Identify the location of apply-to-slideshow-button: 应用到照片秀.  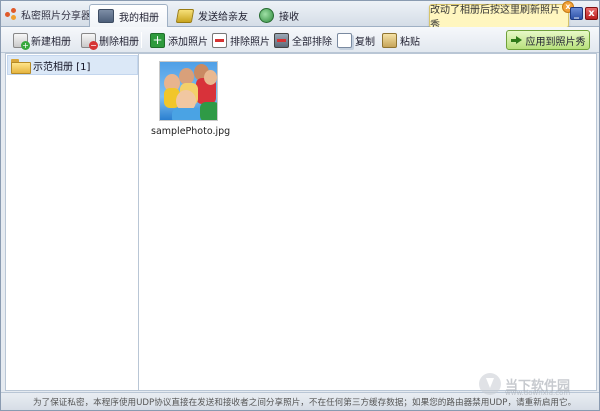
(548, 40).